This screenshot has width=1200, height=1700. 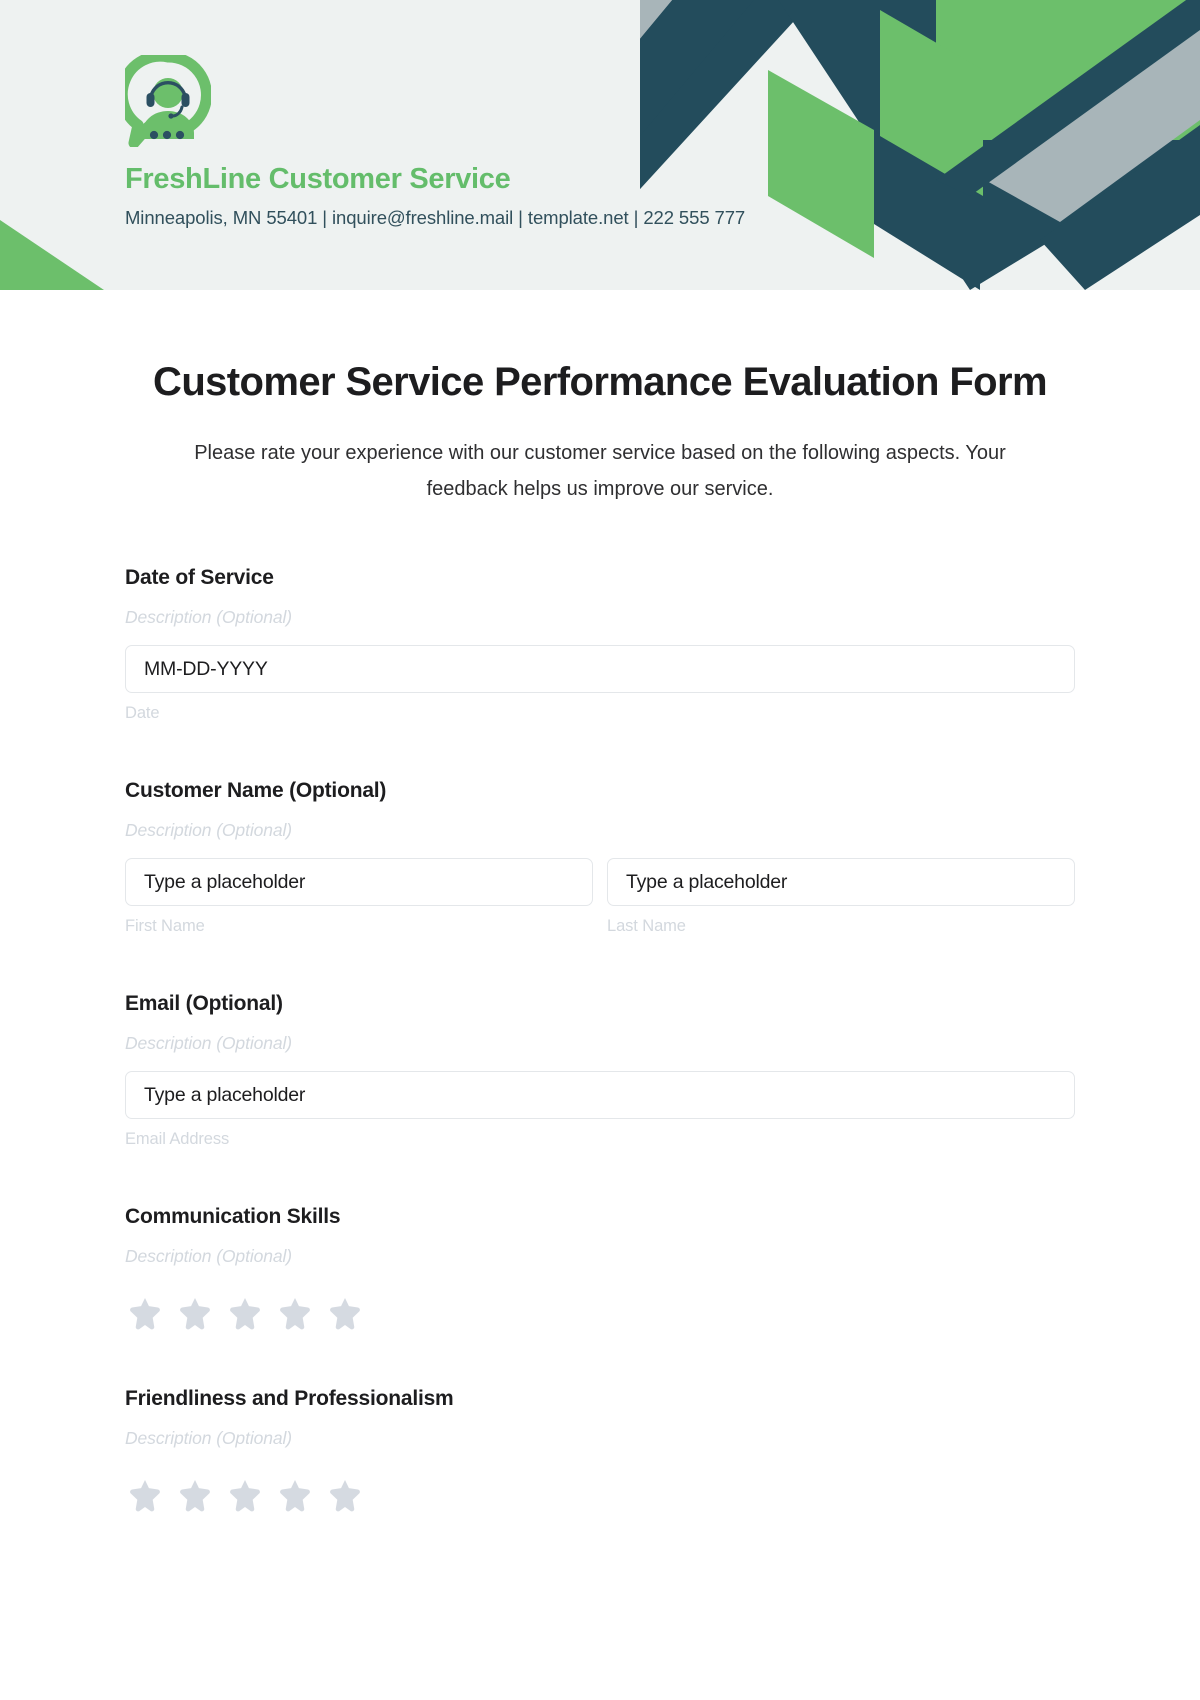 I want to click on input-row: MM-DD-YYYY Date, so click(x=600, y=684).